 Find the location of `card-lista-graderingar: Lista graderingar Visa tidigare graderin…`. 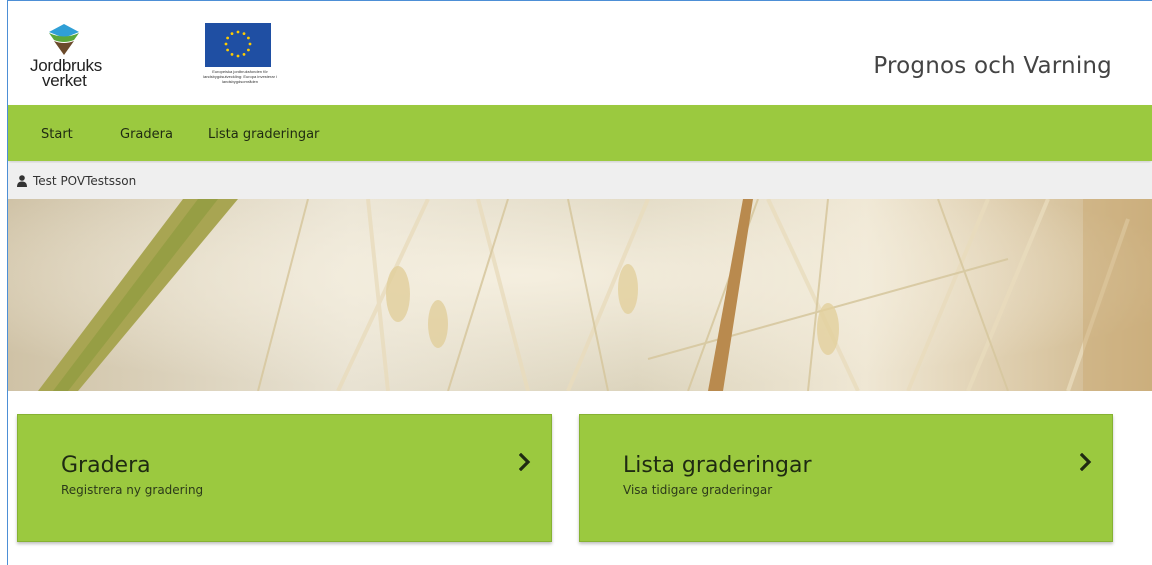

card-lista-graderingar: Lista graderingar Visa tidigare graderin… is located at coordinates (846, 478).